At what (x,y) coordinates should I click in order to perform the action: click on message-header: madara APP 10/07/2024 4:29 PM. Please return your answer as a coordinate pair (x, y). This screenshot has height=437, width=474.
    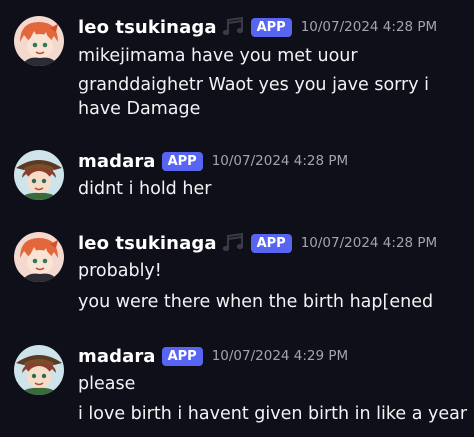
    Looking at the image, I should click on (213, 356).